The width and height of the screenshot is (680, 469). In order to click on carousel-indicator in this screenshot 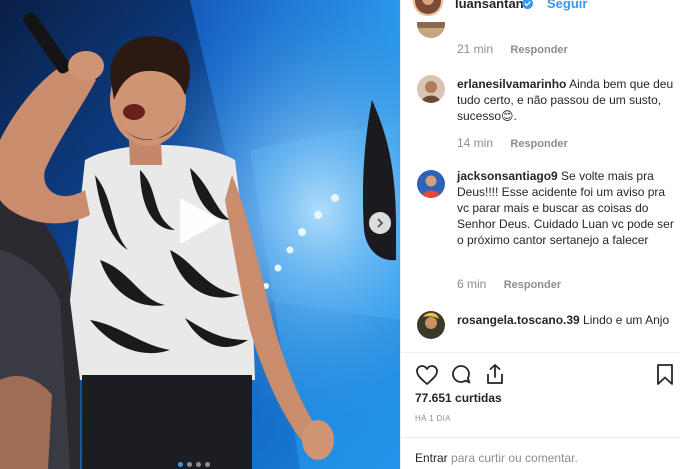, I will do `click(194, 464)`.